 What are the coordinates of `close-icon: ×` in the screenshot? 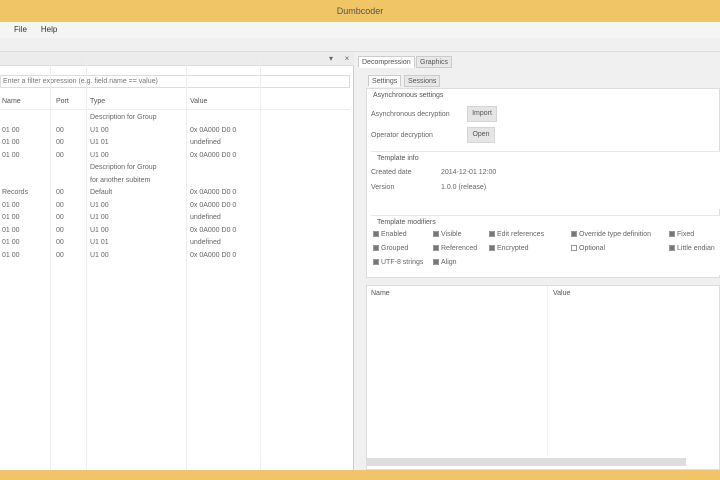 It's located at (347, 59).